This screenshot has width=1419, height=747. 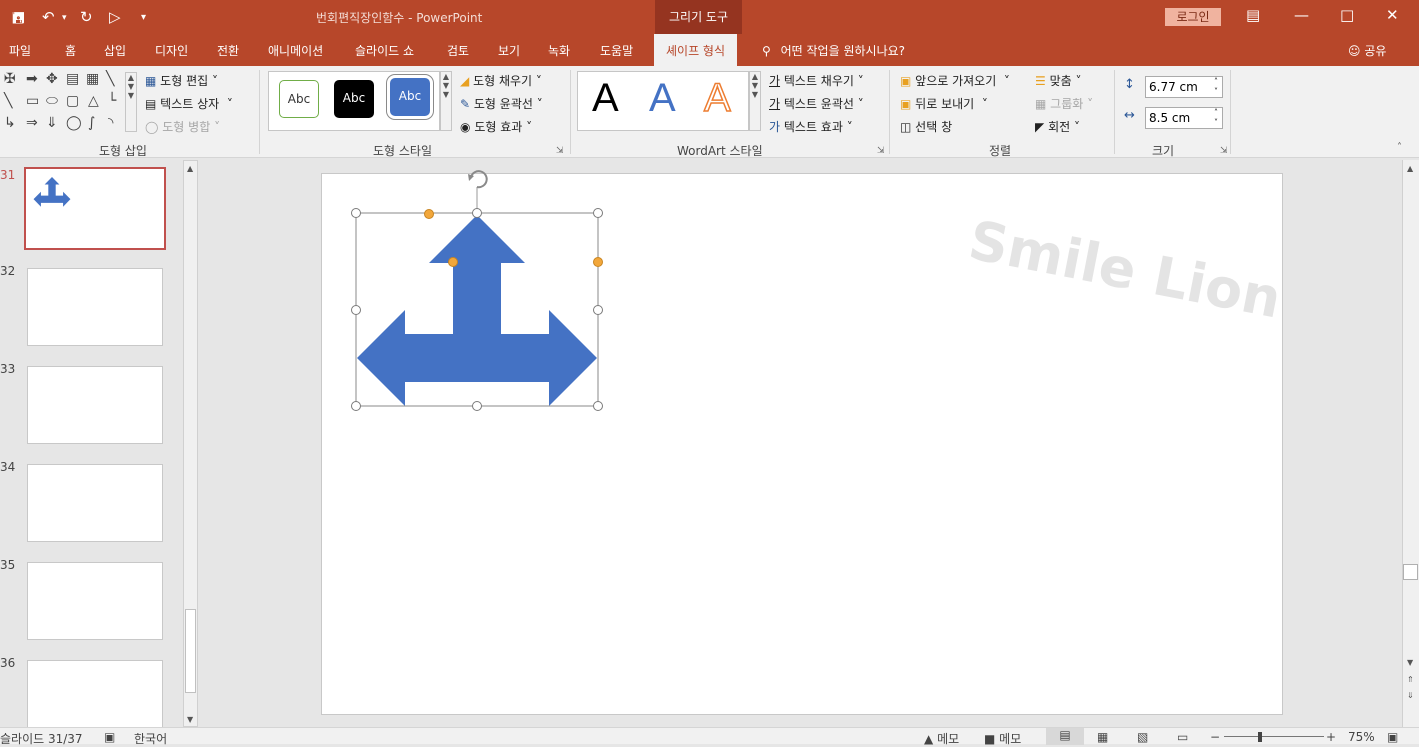 What do you see at coordinates (52, 79) in the screenshot?
I see `shape-quad-arrow-icon: ✥` at bounding box center [52, 79].